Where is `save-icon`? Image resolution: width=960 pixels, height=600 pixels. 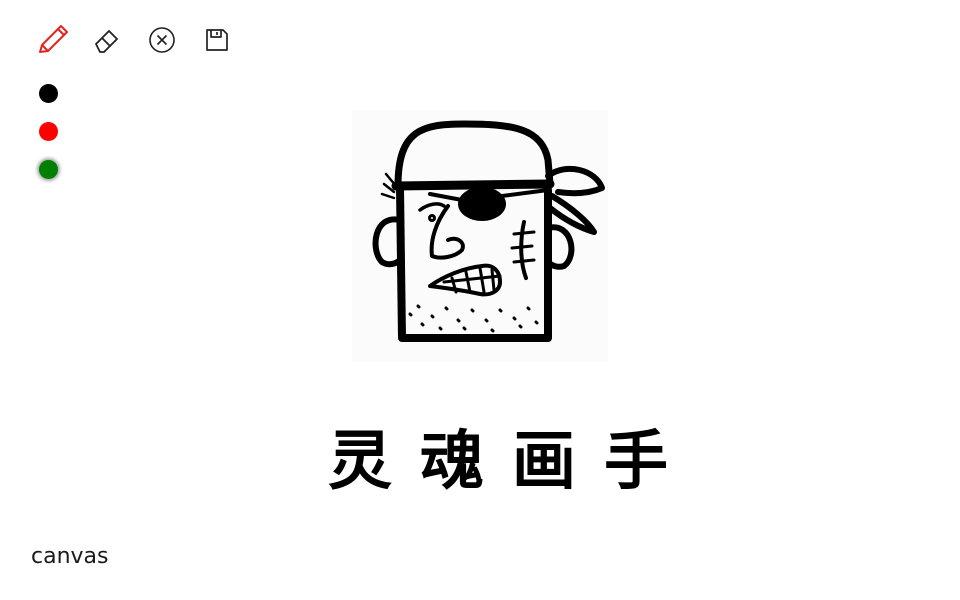
save-icon is located at coordinates (217, 40).